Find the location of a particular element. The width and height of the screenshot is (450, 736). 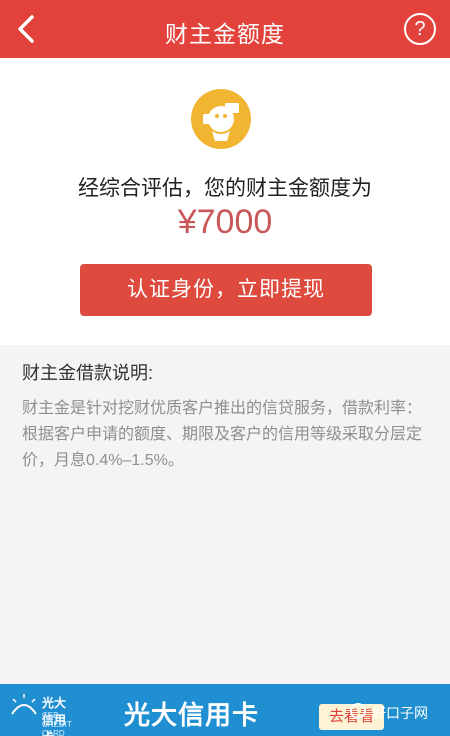

quota-amount: ¥7000 is located at coordinates (225, 222).